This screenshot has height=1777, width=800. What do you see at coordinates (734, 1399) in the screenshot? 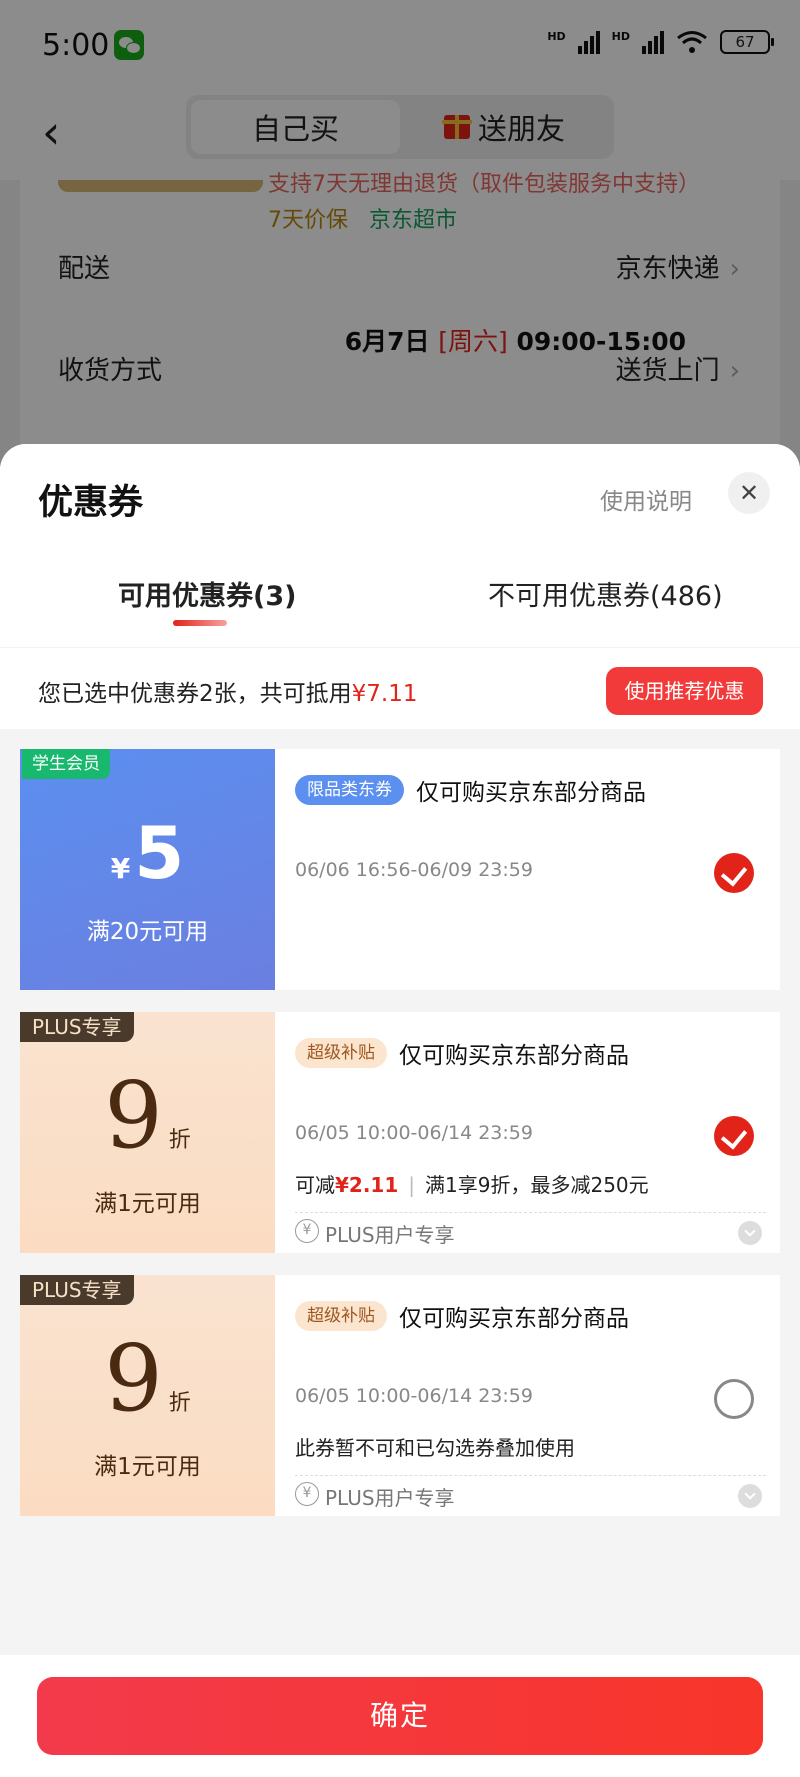
I see `unchecked-radio-icon` at bounding box center [734, 1399].